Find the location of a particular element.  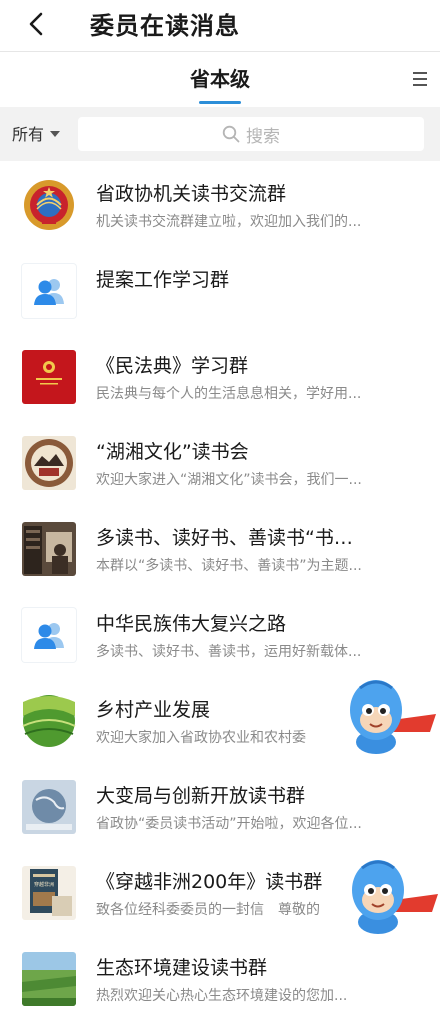

group-title: 提案工作学习群 is located at coordinates (163, 280).